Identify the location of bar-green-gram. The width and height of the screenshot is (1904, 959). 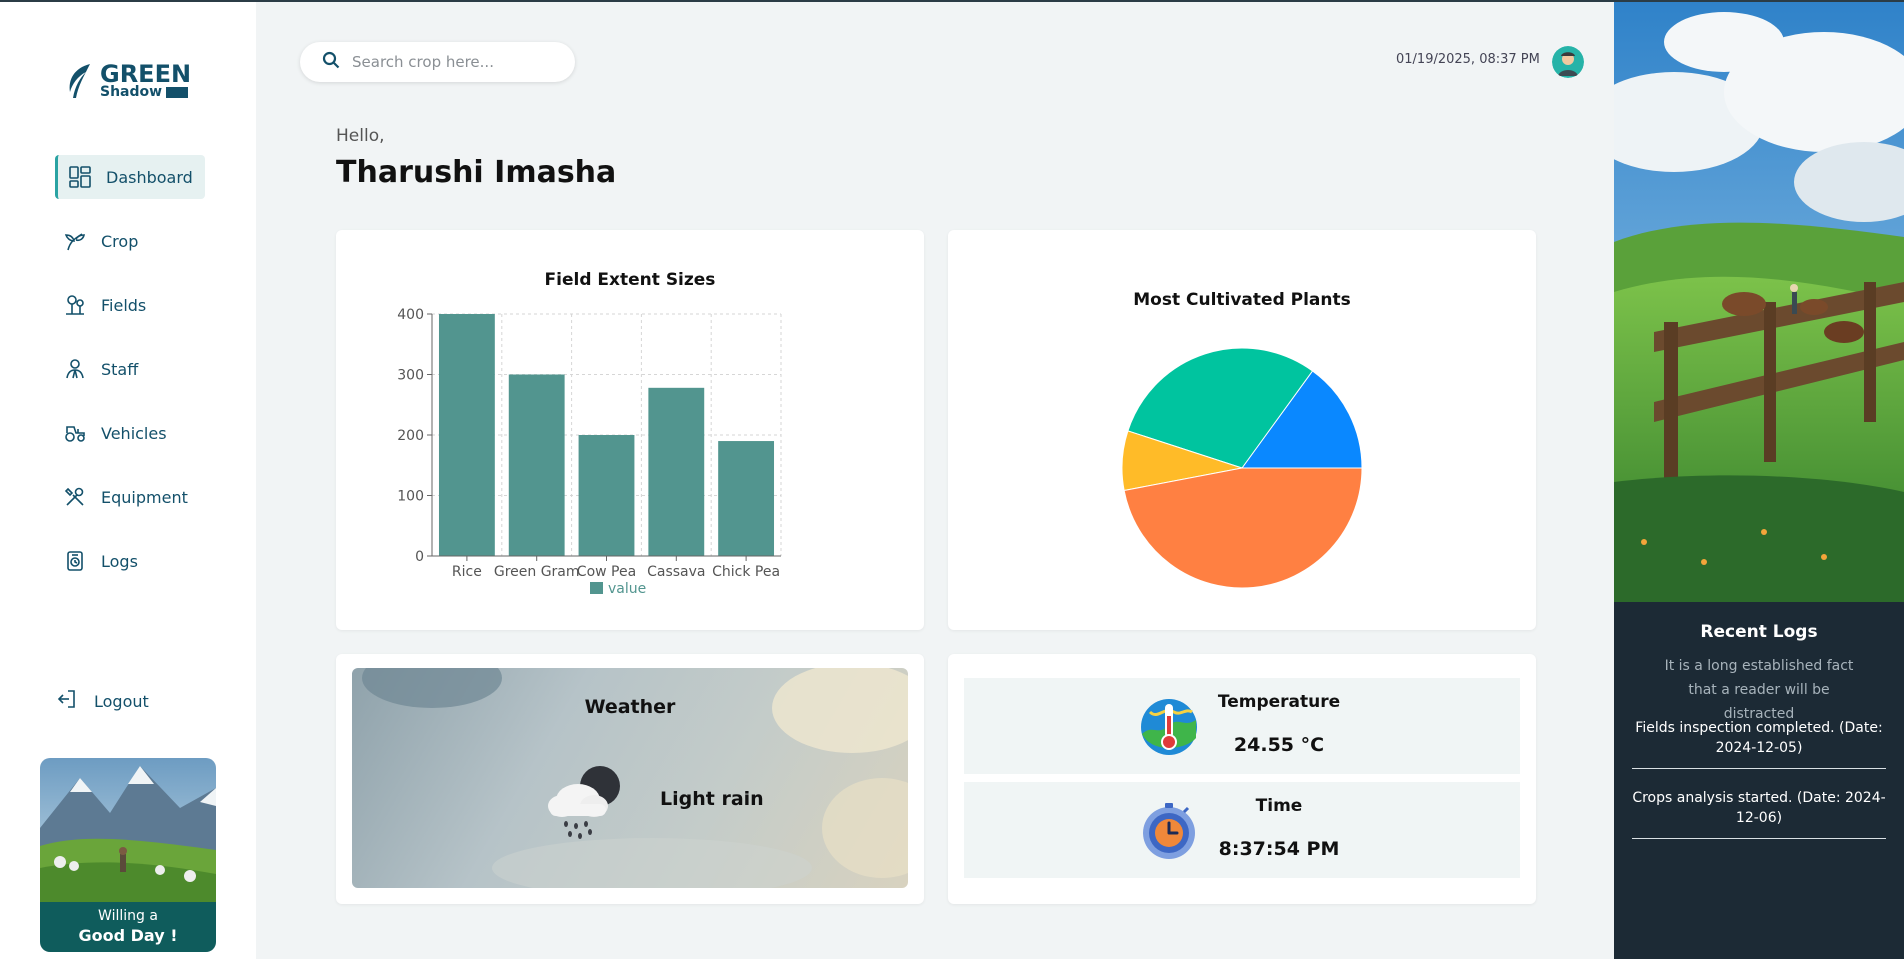
(536, 465).